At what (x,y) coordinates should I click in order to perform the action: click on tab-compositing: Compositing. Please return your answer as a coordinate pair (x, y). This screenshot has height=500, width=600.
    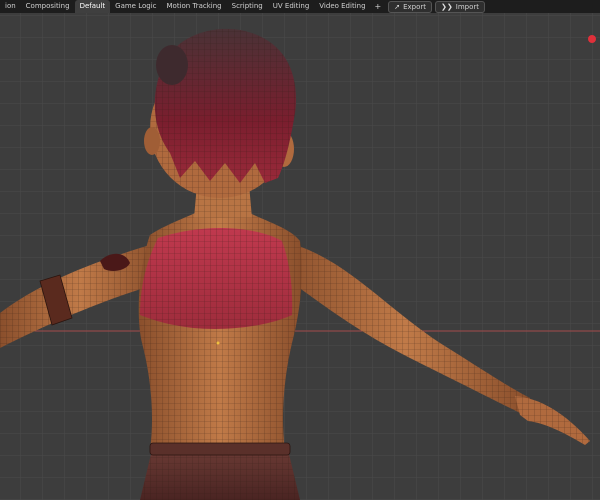
    Looking at the image, I should click on (48, 6).